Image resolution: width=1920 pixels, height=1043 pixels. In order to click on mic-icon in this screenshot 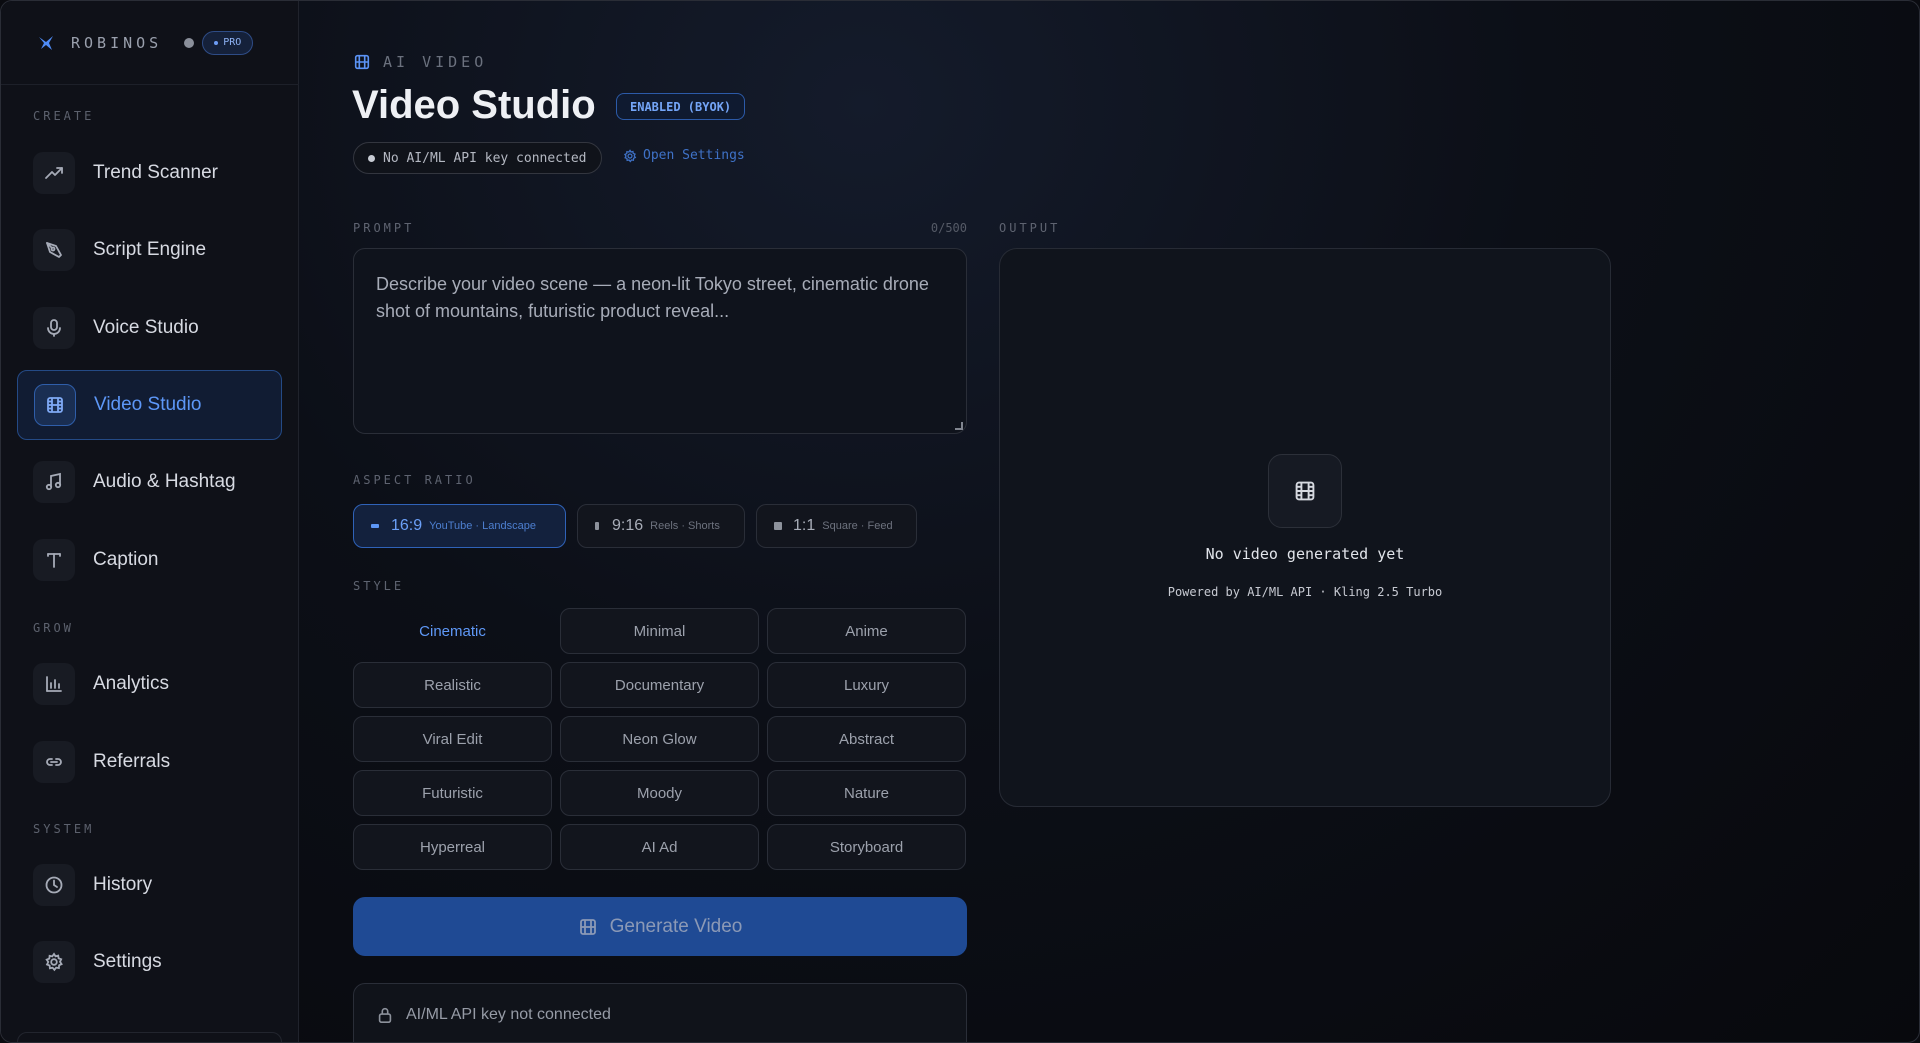, I will do `click(54, 328)`.